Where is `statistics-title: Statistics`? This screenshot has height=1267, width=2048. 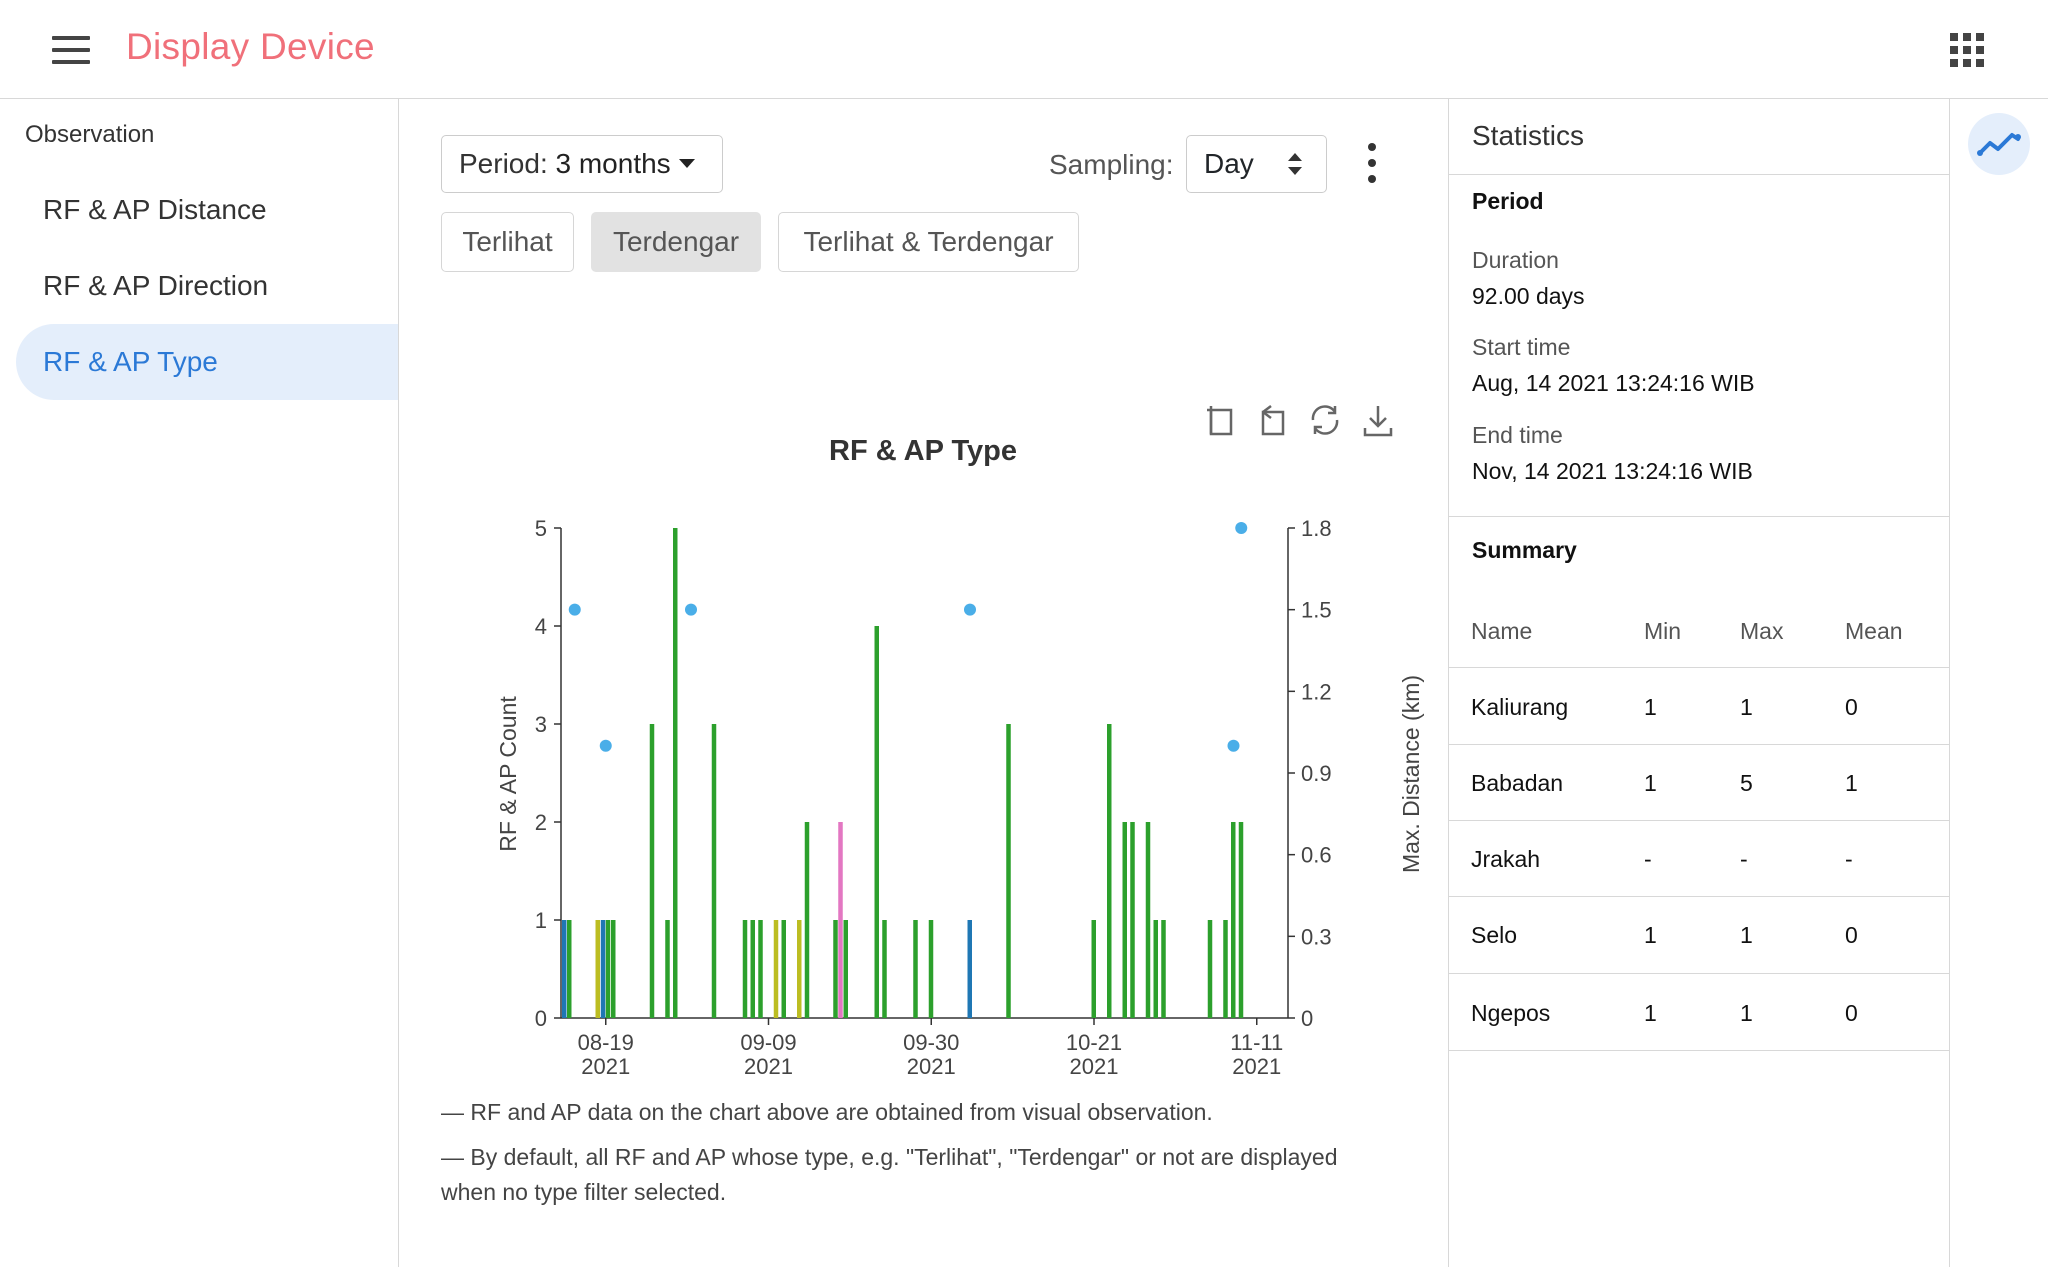
statistics-title: Statistics is located at coordinates (1528, 135).